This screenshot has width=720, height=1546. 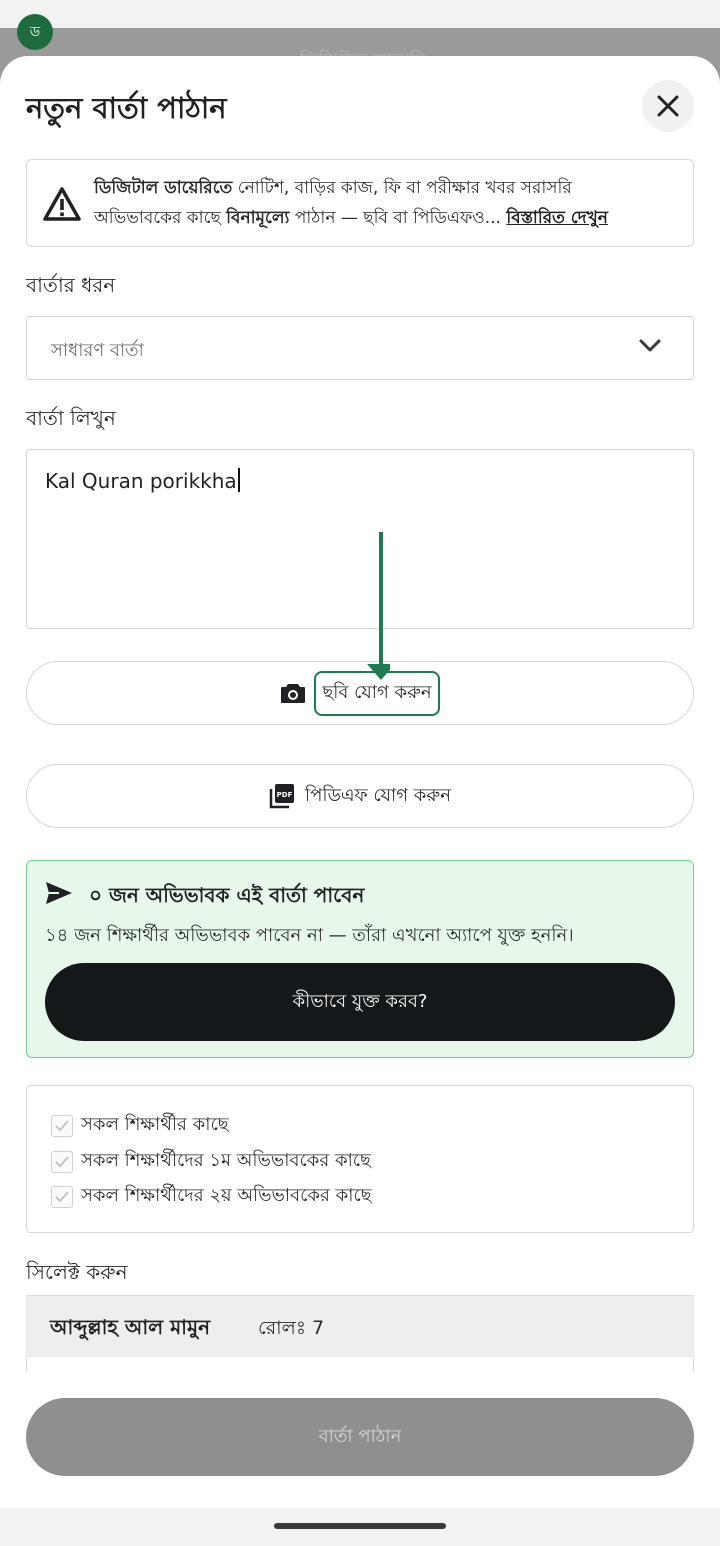 I want to click on notice-bold-lead: ডিজিটাল ডায়েরিতে, so click(x=163, y=188).